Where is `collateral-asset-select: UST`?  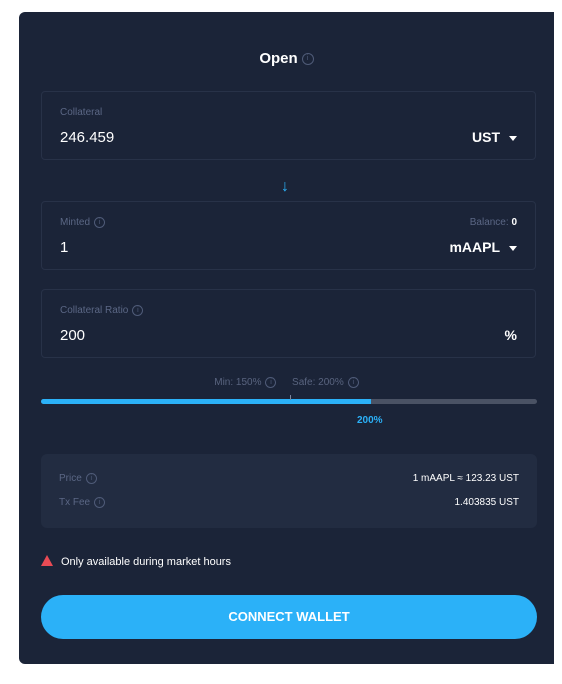
collateral-asset-select: UST is located at coordinates (494, 137).